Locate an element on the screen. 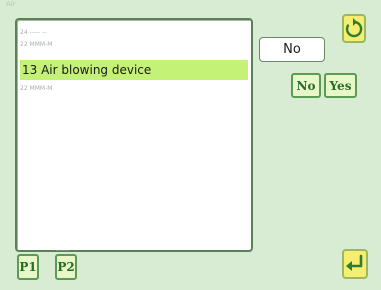  refresh-icon is located at coordinates (354, 27).